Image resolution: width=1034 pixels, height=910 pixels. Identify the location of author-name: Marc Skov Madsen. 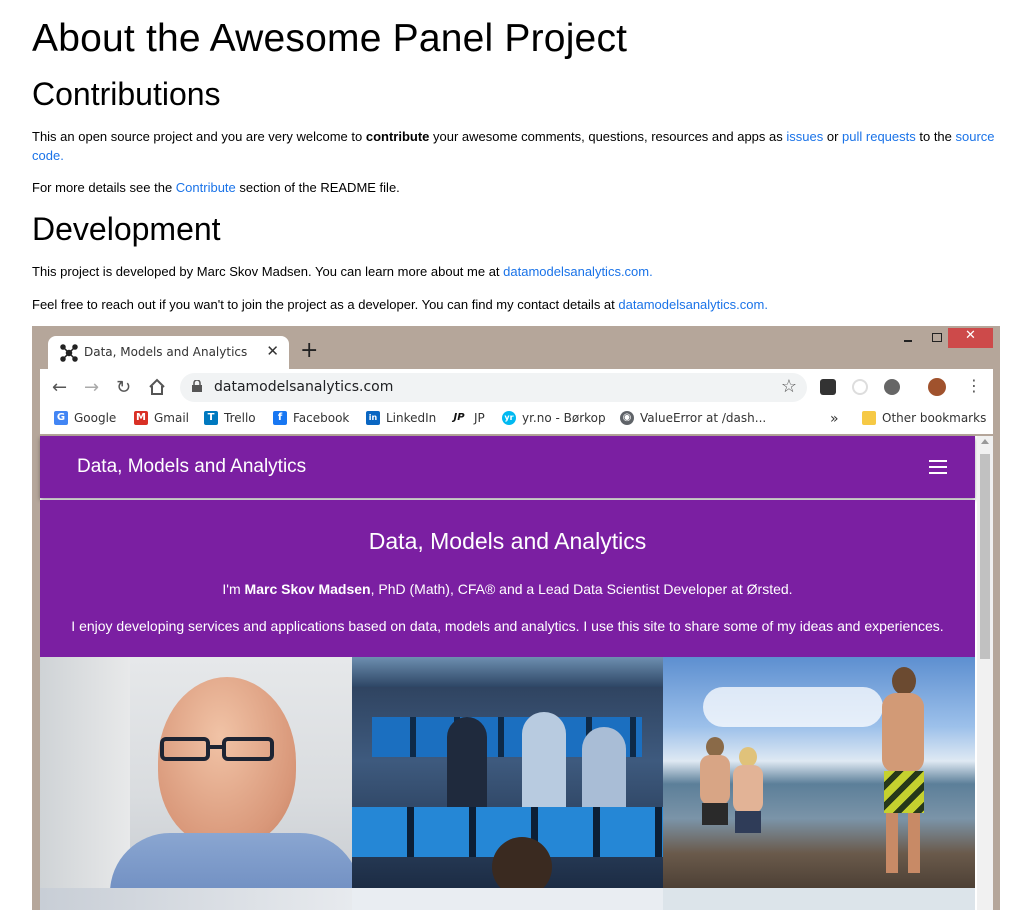
(307, 589).